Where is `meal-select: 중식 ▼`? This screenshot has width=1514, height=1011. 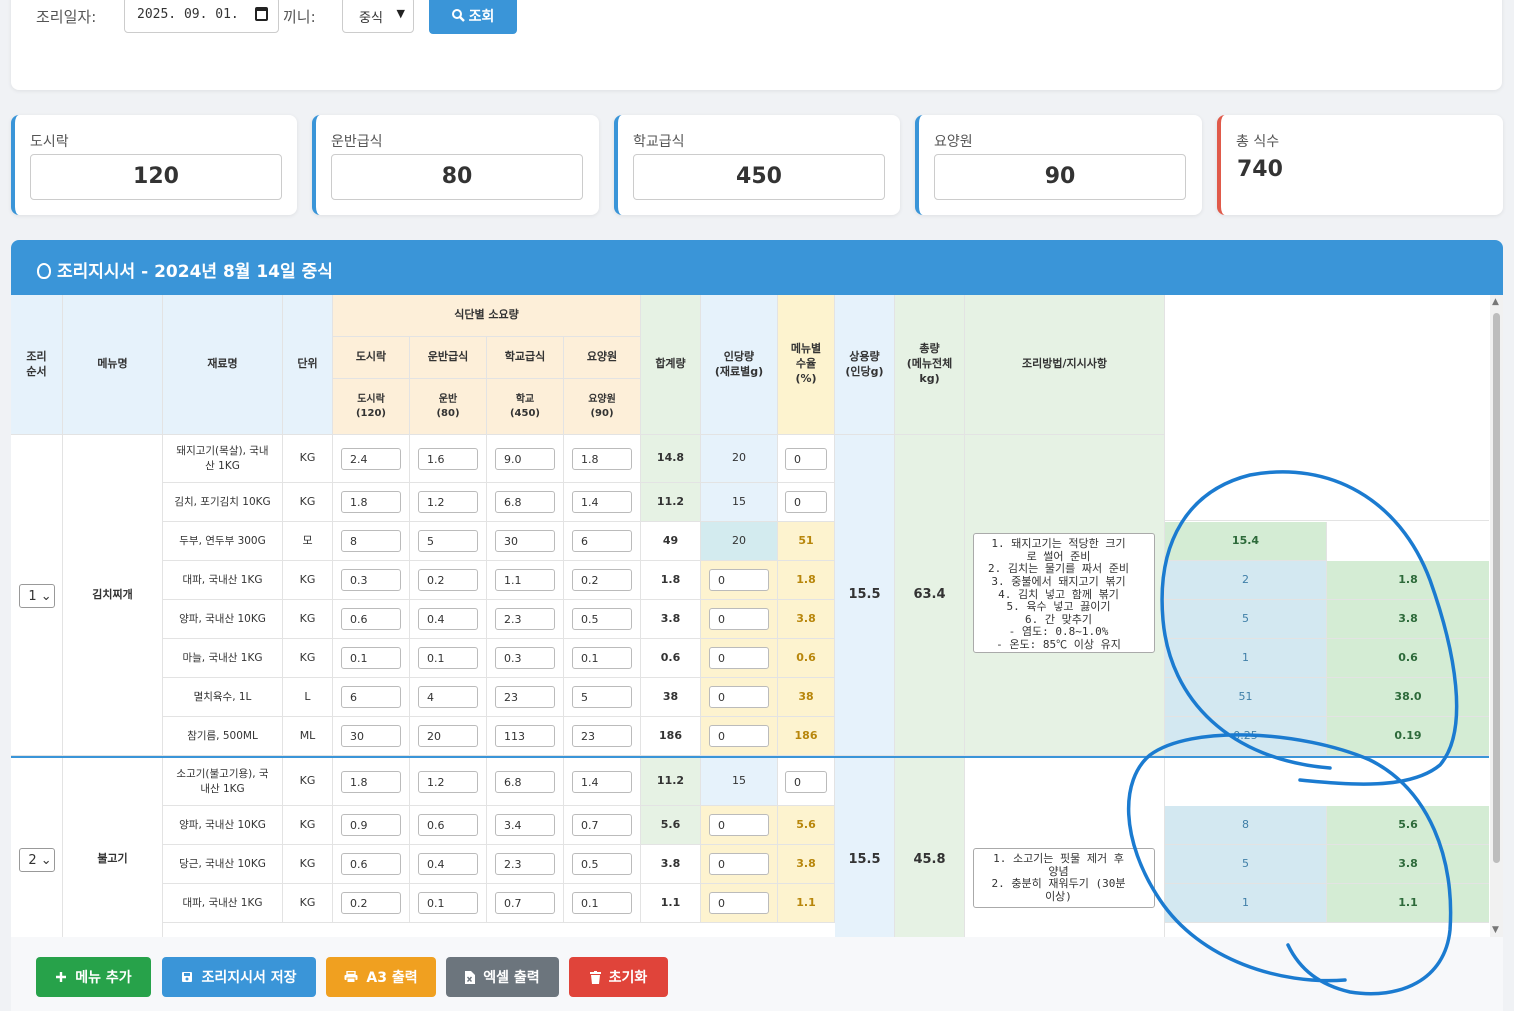 meal-select: 중식 ▼ is located at coordinates (378, 16).